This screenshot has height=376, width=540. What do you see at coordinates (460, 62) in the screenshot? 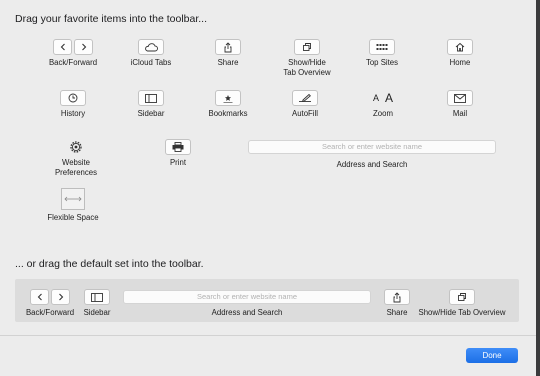
I see `home-label: Home` at bounding box center [460, 62].